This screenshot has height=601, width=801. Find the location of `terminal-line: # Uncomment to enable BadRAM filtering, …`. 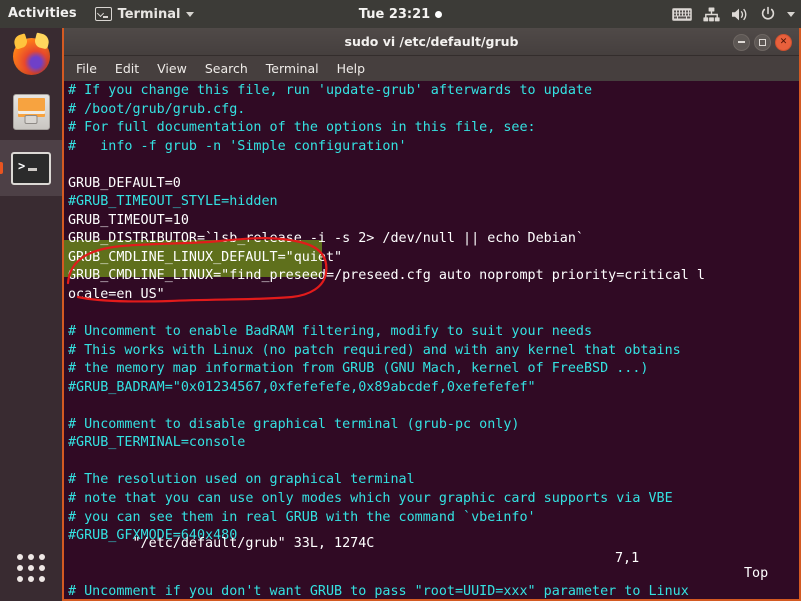

terminal-line: # Uncomment to enable BadRAM filtering, … is located at coordinates (330, 332).